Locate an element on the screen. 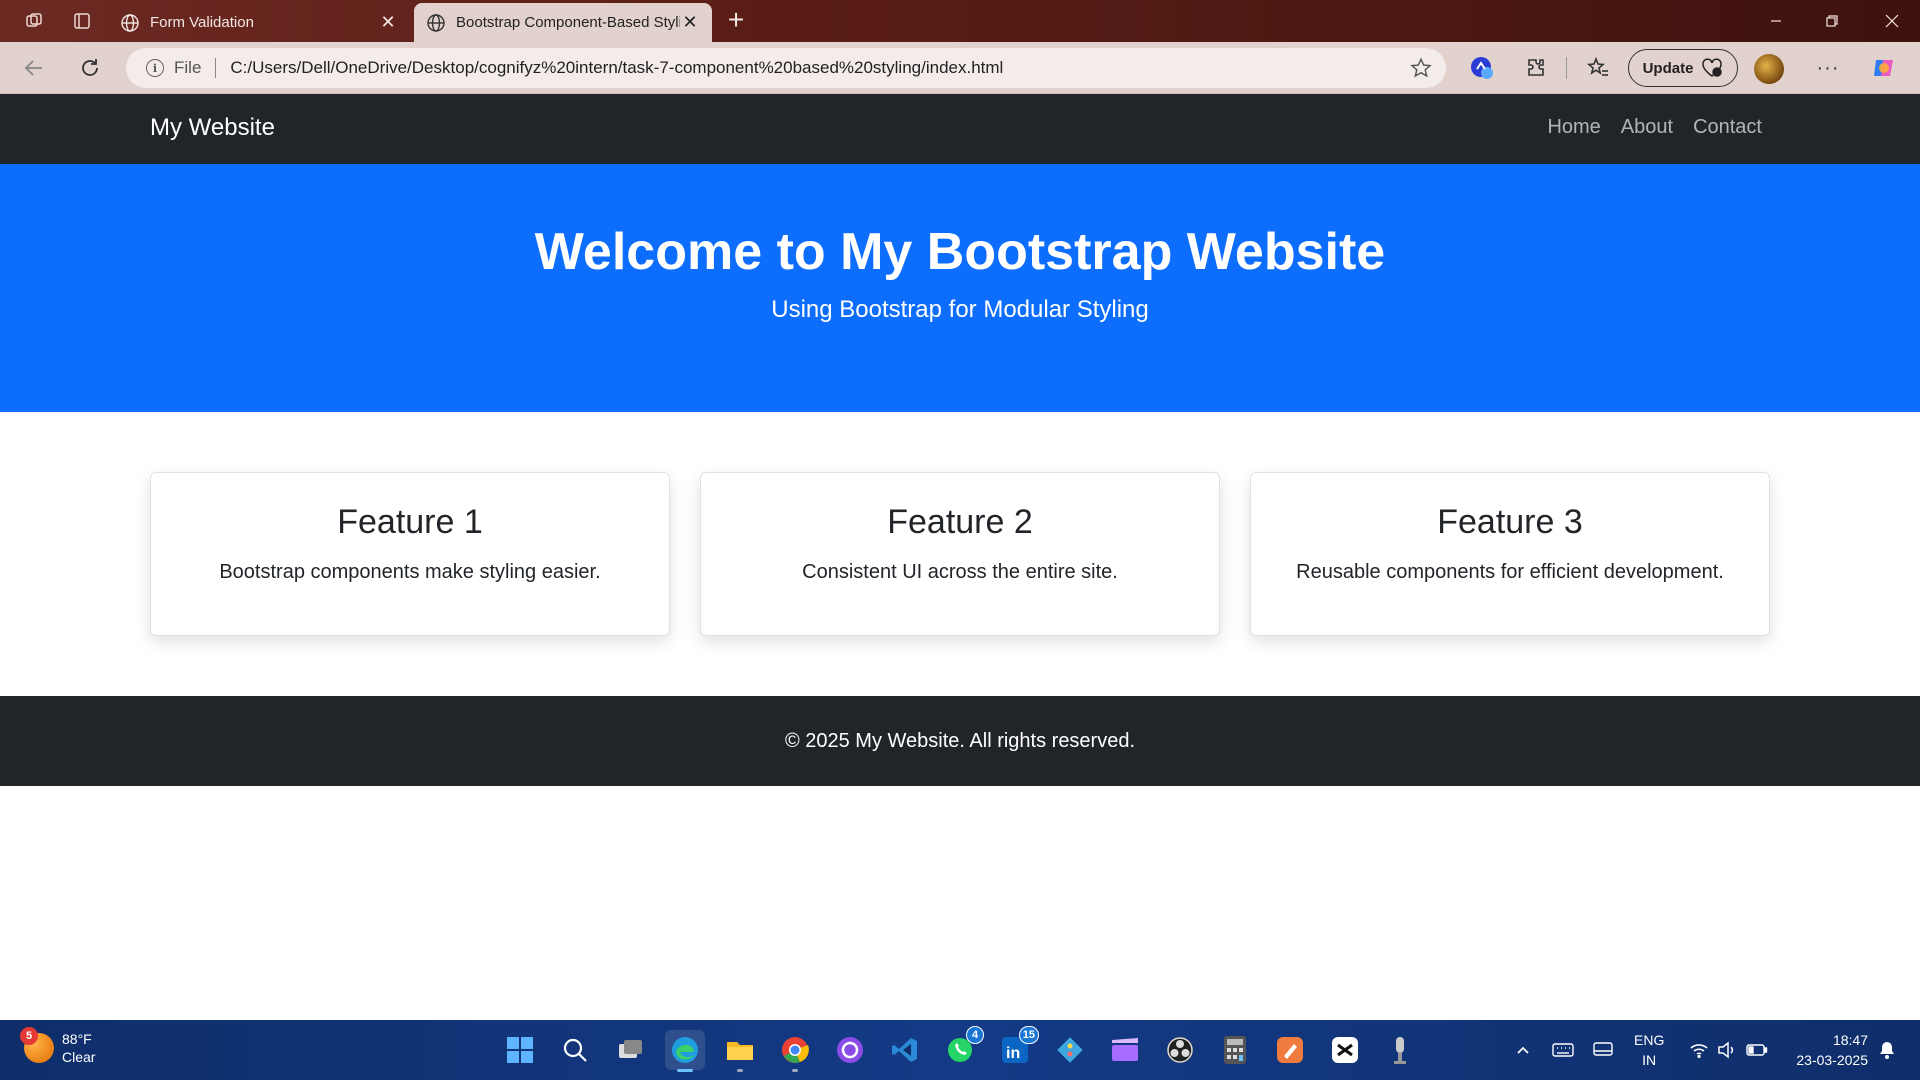 Image resolution: width=1920 pixels, height=1080 pixels. favorites-icon is located at coordinates (1598, 68).